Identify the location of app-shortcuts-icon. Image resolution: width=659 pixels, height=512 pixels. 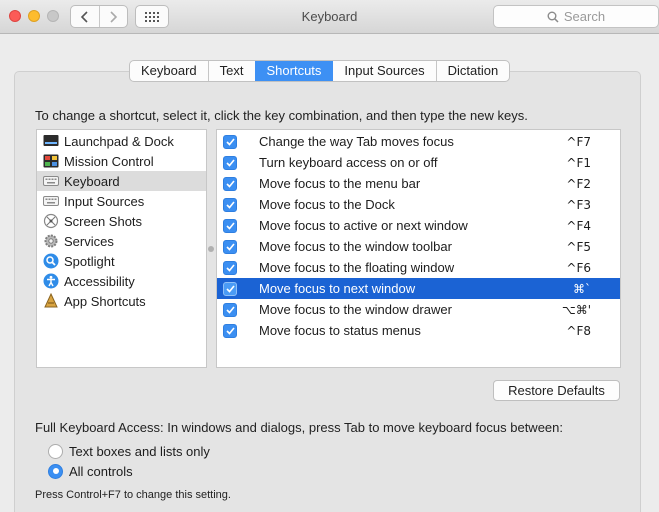
(51, 301).